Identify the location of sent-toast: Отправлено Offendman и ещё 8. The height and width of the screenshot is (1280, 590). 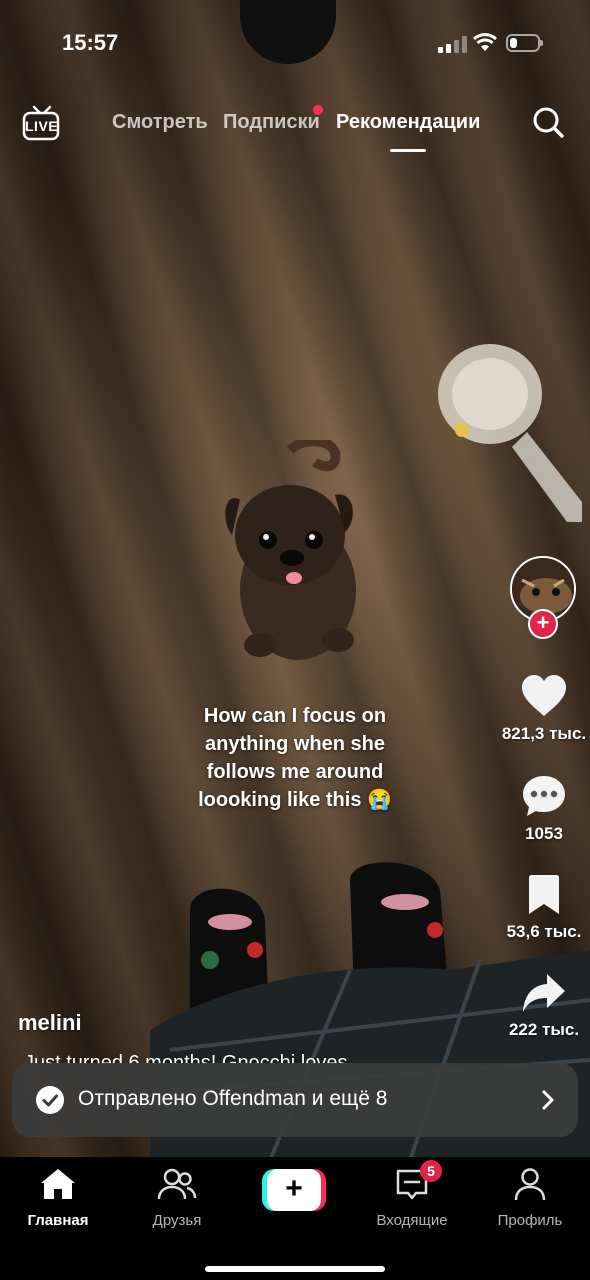
(295, 1100).